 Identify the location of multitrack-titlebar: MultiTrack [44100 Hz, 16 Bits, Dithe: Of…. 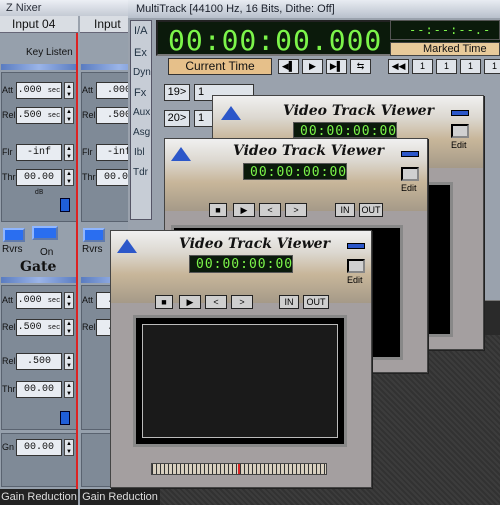
(314, 9).